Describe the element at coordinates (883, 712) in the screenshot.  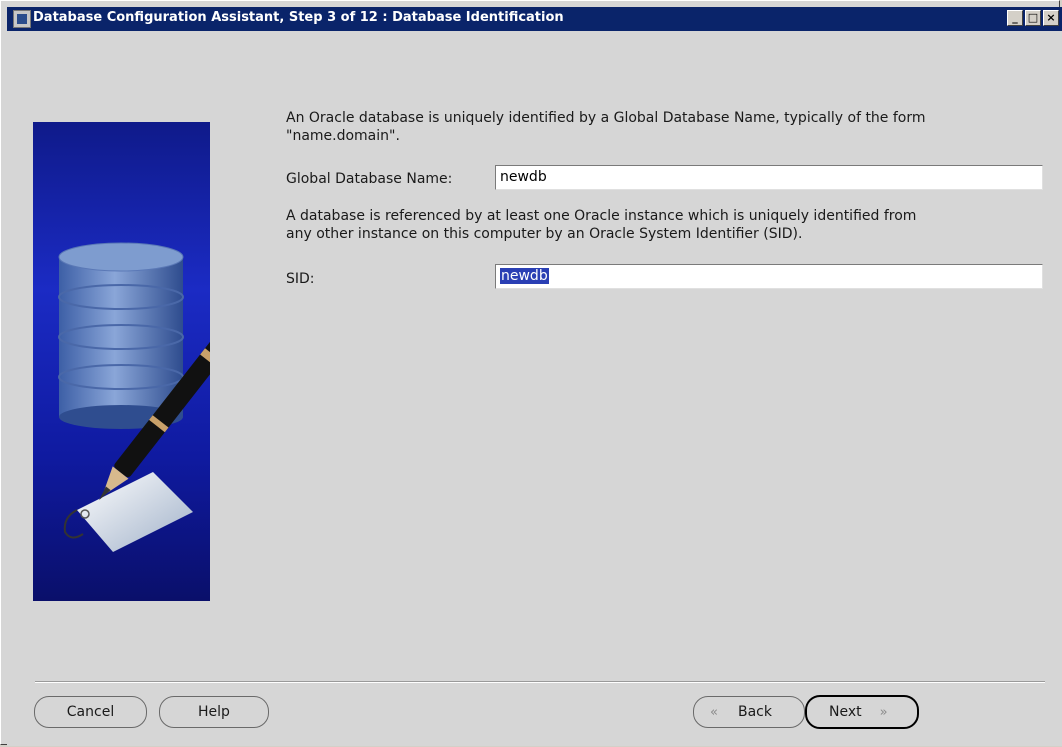
I see `next-chevron-icon: »` at that location.